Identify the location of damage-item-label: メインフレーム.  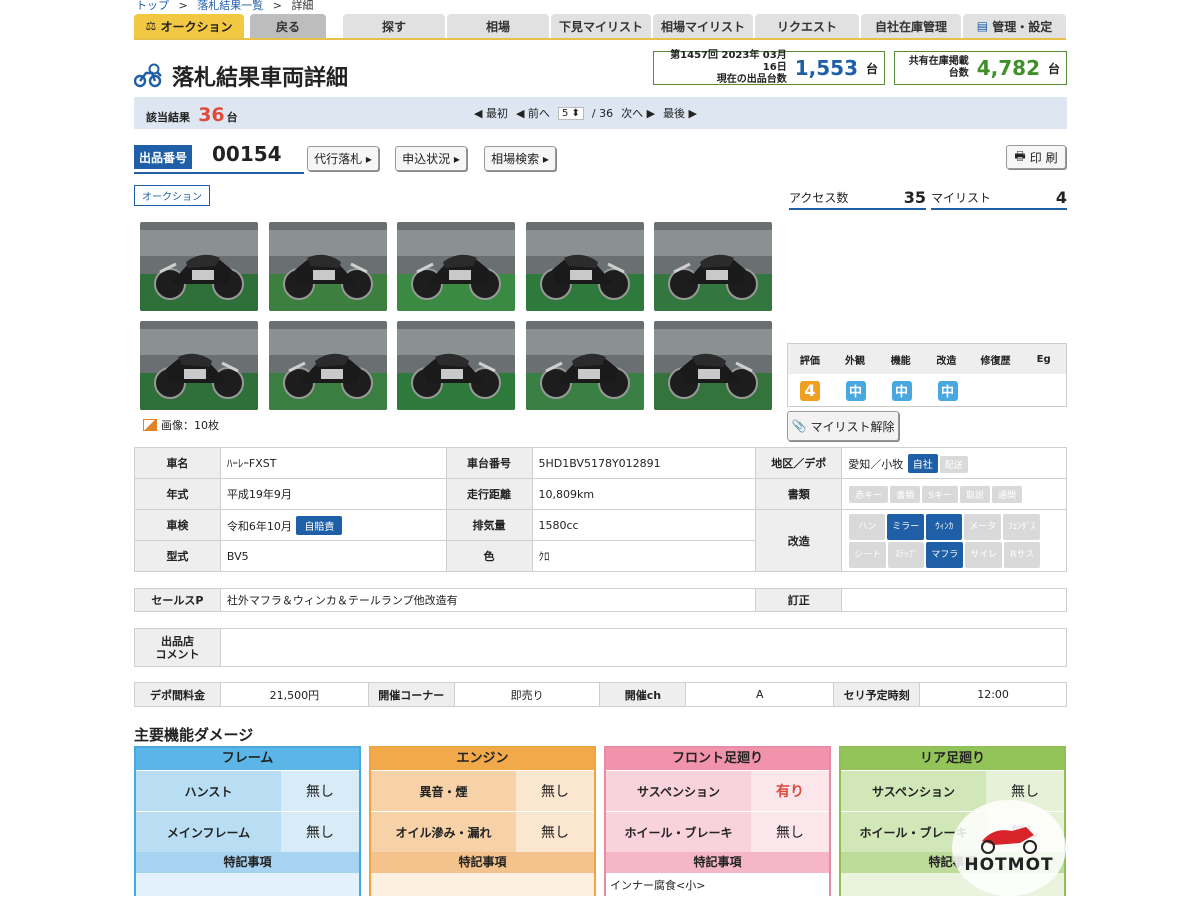
(208, 832).